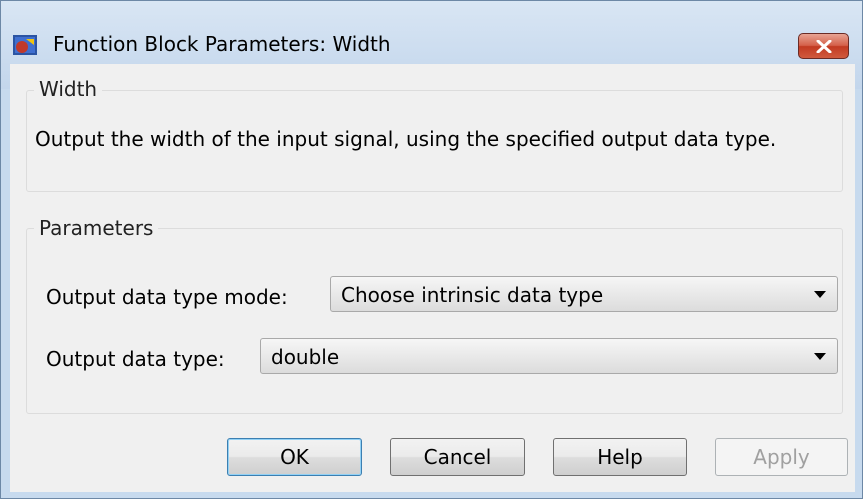 The width and height of the screenshot is (863, 499). Describe the element at coordinates (305, 357) in the screenshot. I see `output-data-type-value: double` at that location.